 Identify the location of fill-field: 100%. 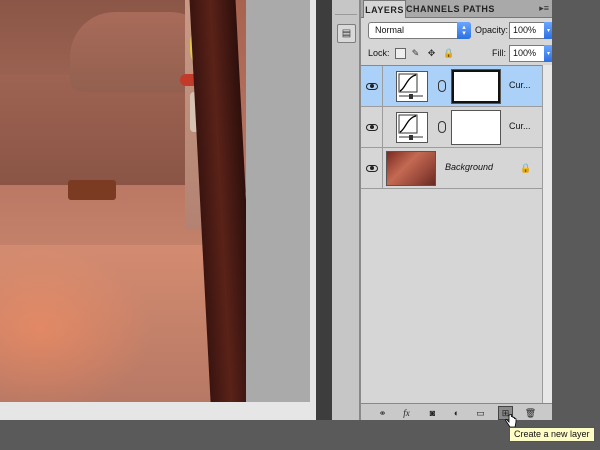
(528, 53).